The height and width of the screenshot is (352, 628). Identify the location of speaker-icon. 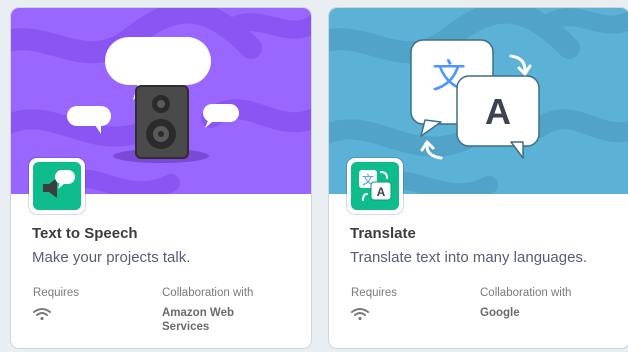
(162, 122).